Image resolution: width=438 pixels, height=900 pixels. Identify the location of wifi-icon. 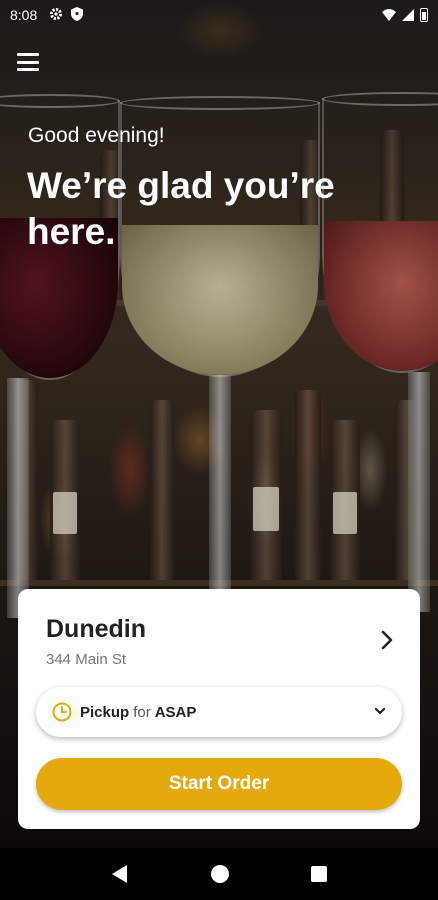
(389, 15).